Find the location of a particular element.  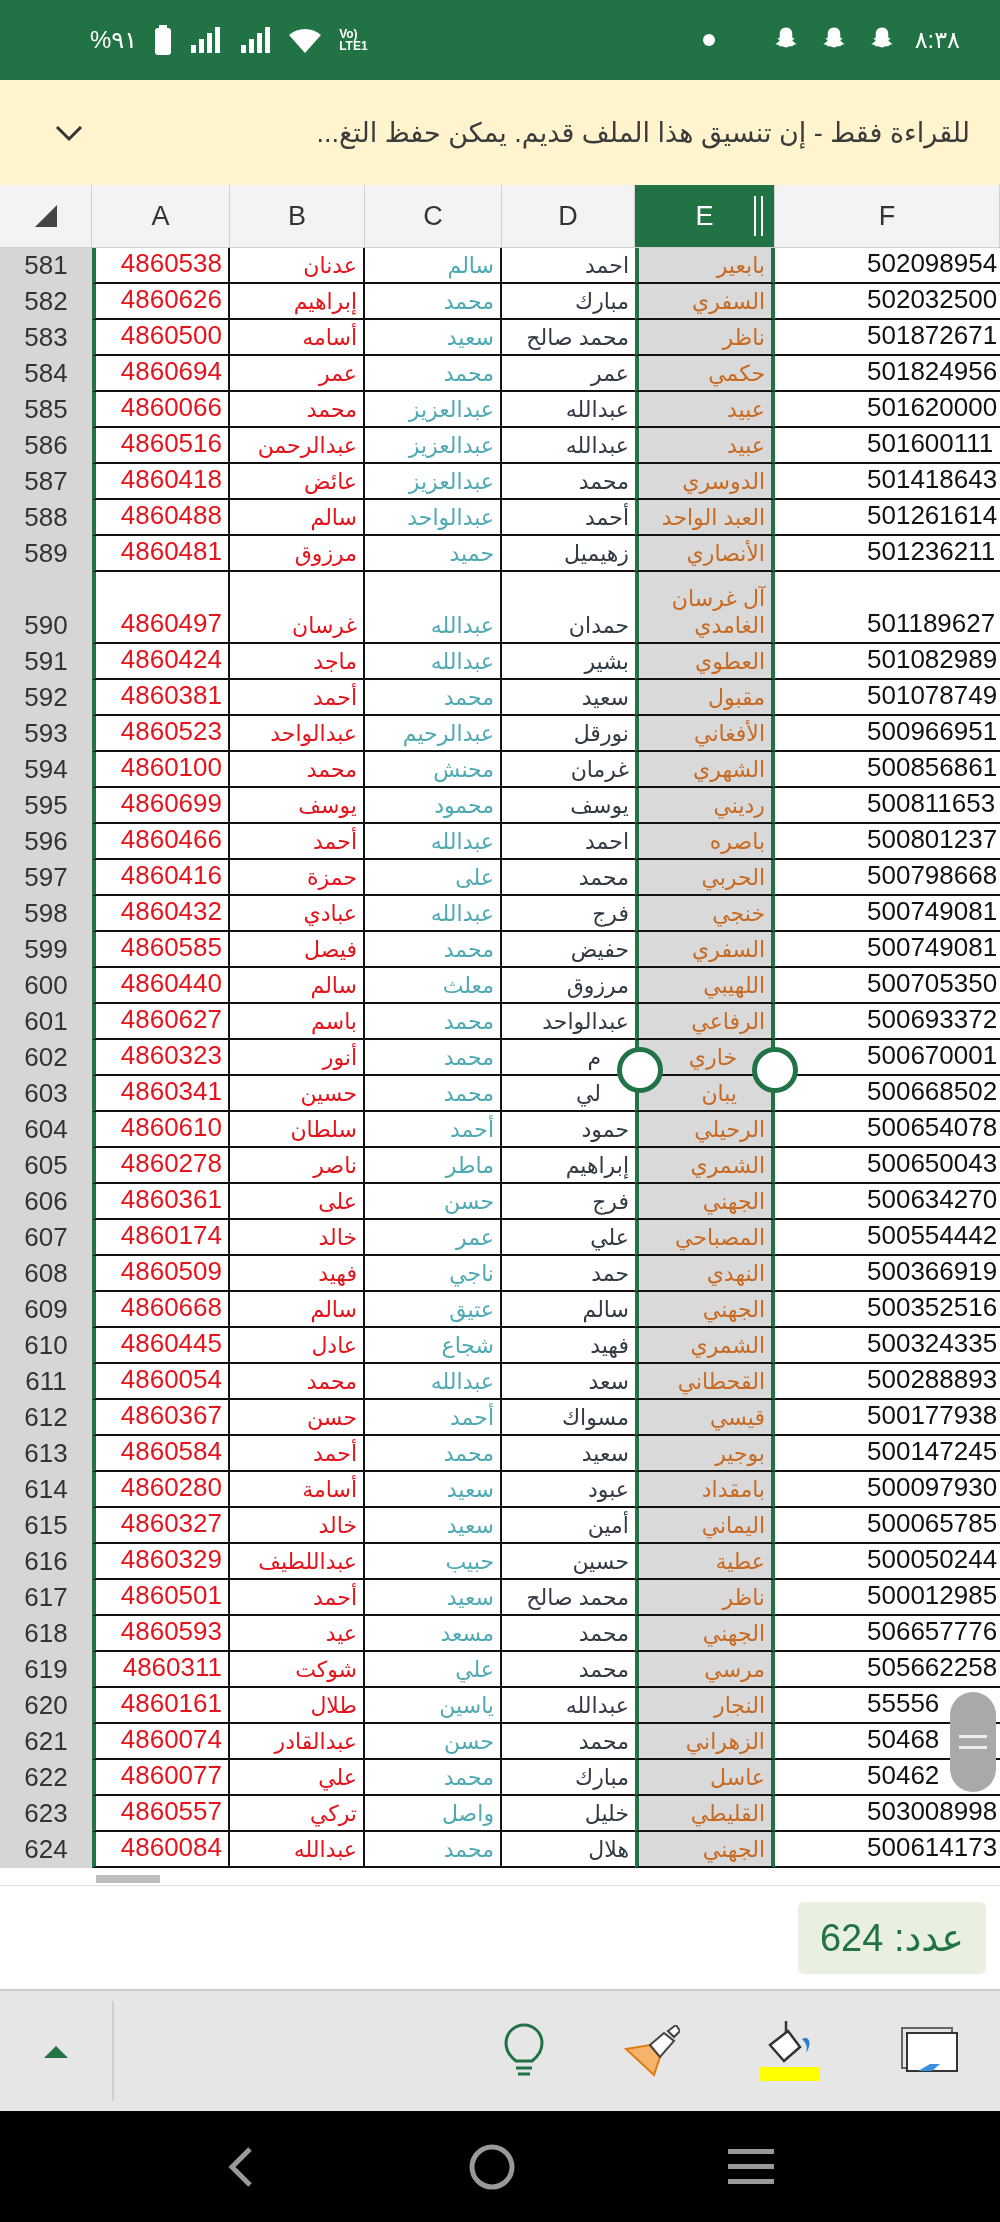

notification-dot-icon is located at coordinates (708, 40).